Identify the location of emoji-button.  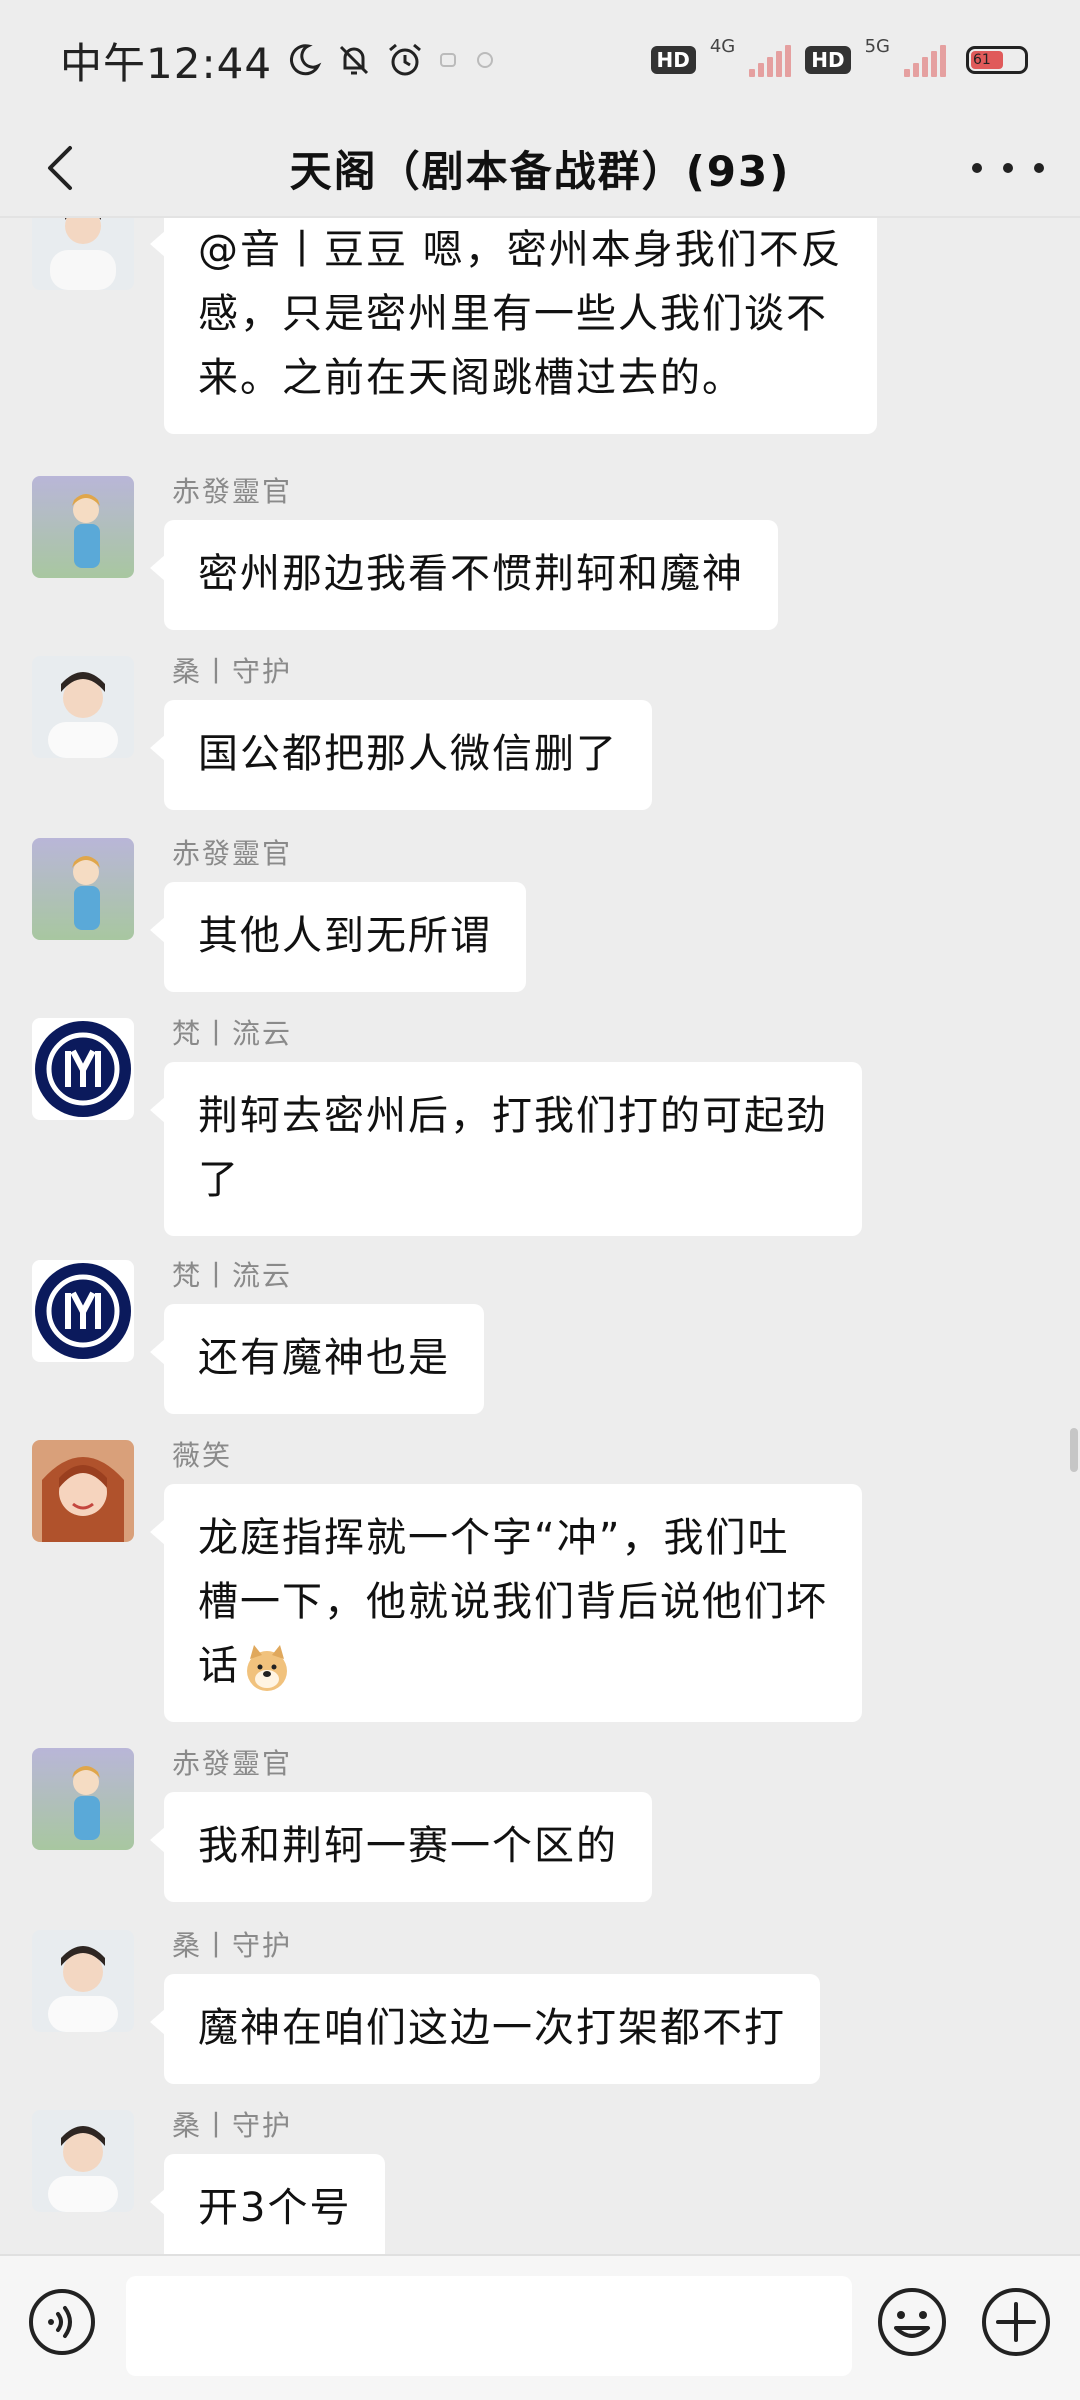
(912, 2322).